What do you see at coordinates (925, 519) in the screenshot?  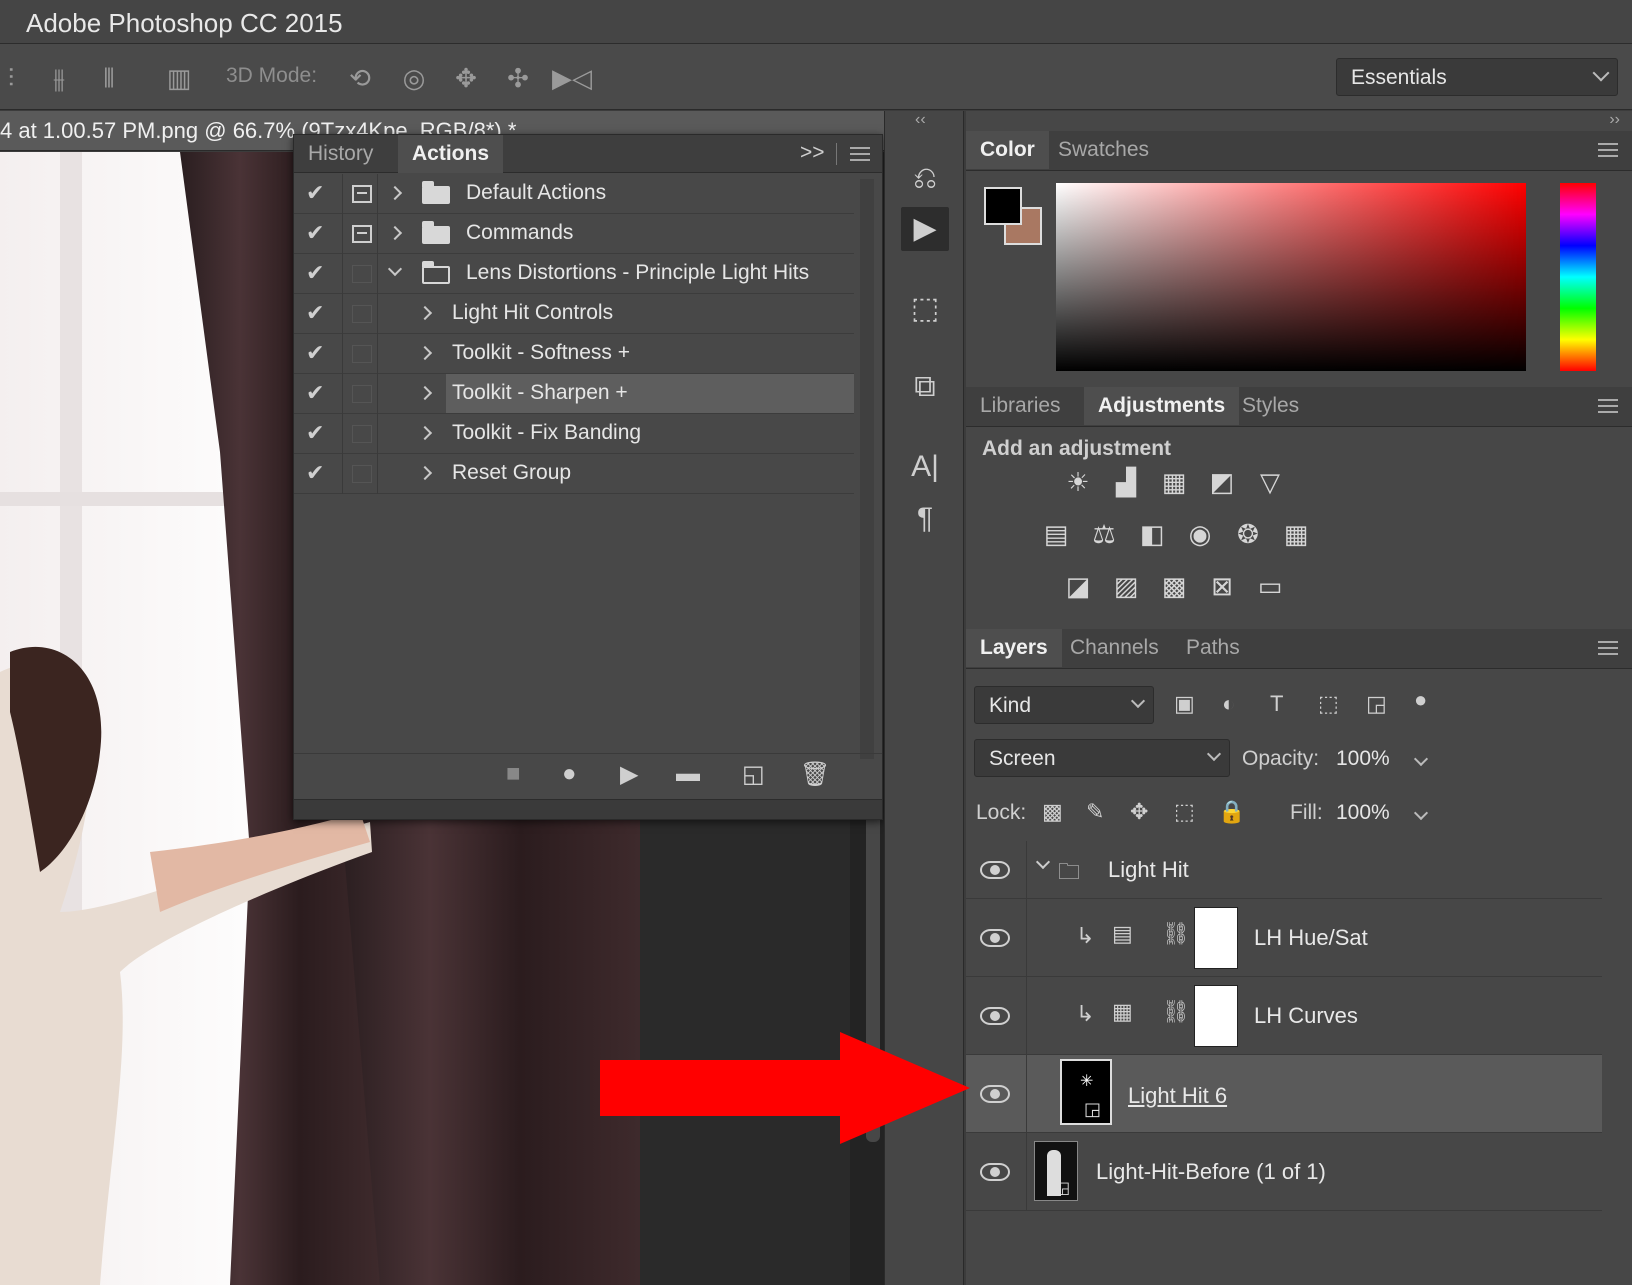 I see `paragraph-panel-icon: ¶` at bounding box center [925, 519].